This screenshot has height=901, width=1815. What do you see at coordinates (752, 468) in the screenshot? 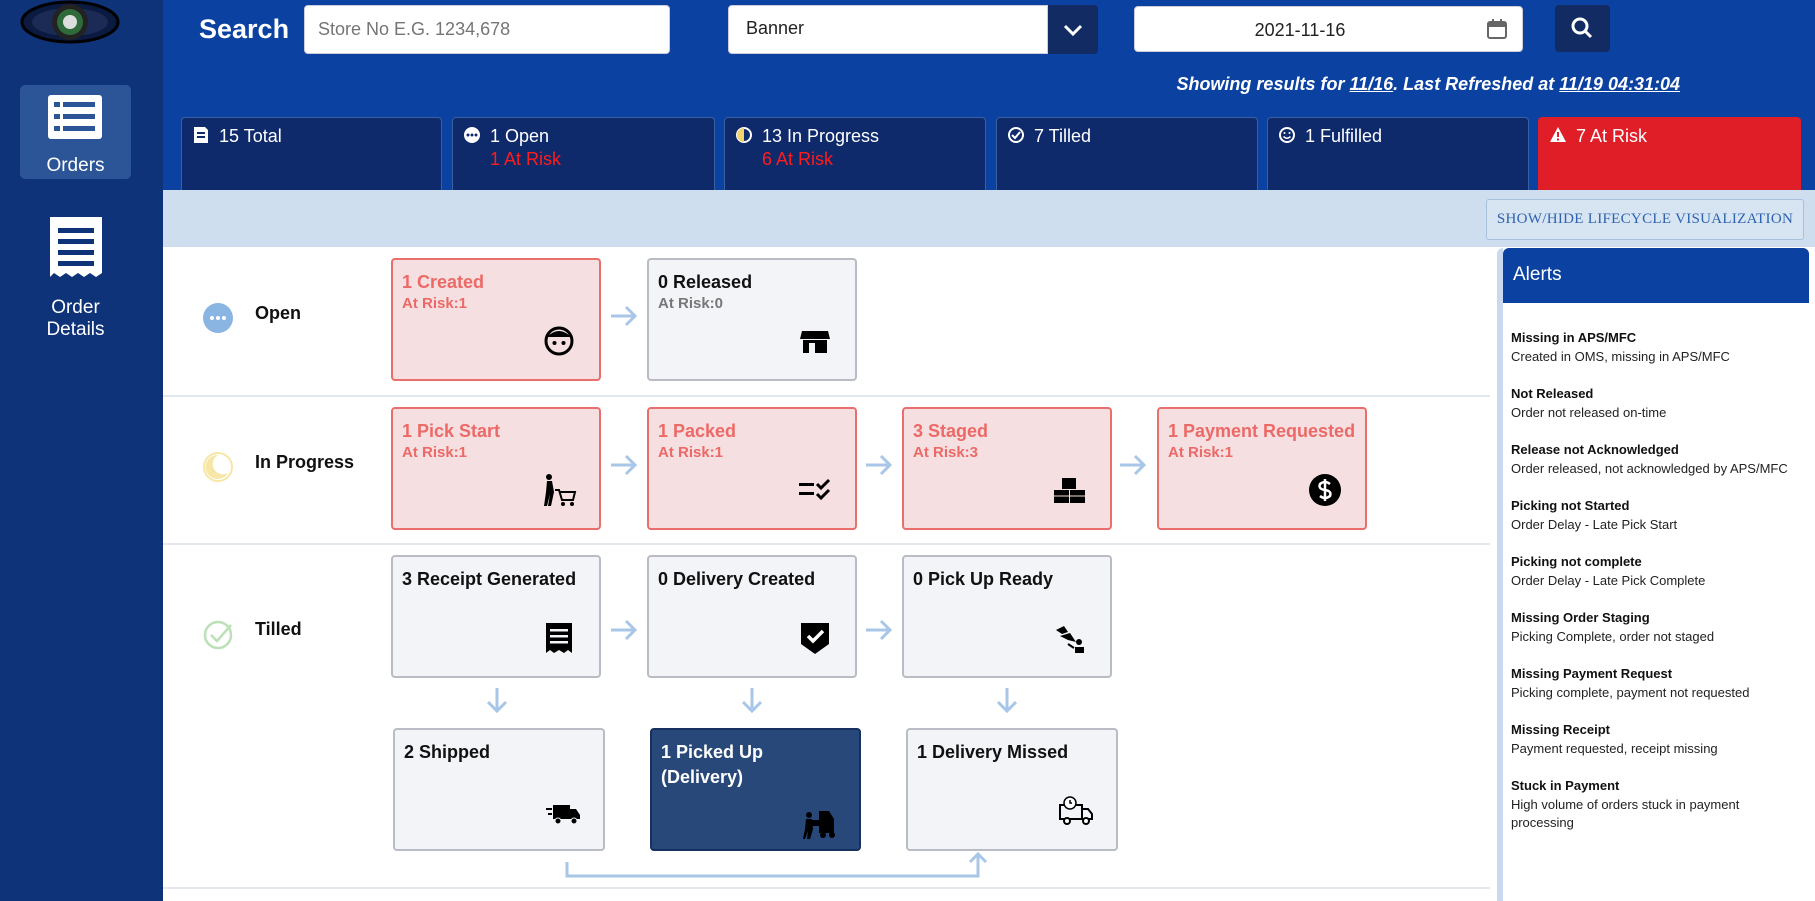
I see `lifecycle-box-packed: 1 Packed At Risk:1` at bounding box center [752, 468].